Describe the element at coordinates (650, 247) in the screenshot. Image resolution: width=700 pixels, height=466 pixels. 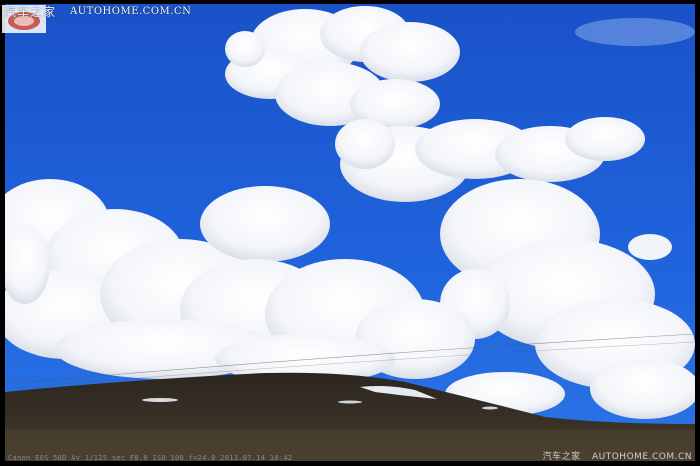
I see `cloud-small-right` at that location.